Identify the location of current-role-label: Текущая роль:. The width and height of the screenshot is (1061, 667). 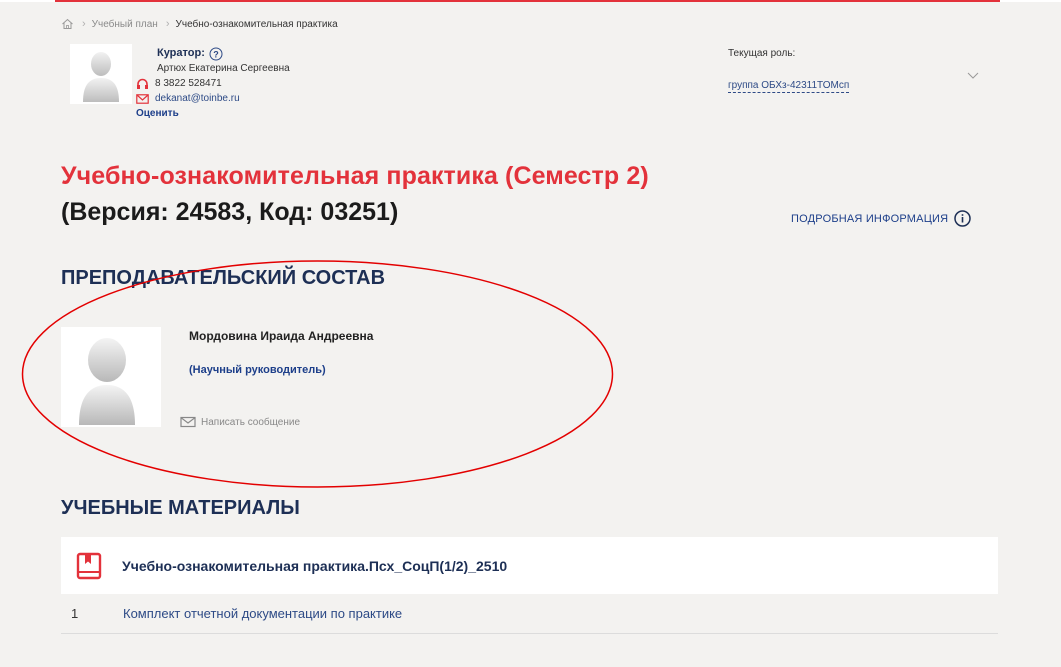
(762, 53).